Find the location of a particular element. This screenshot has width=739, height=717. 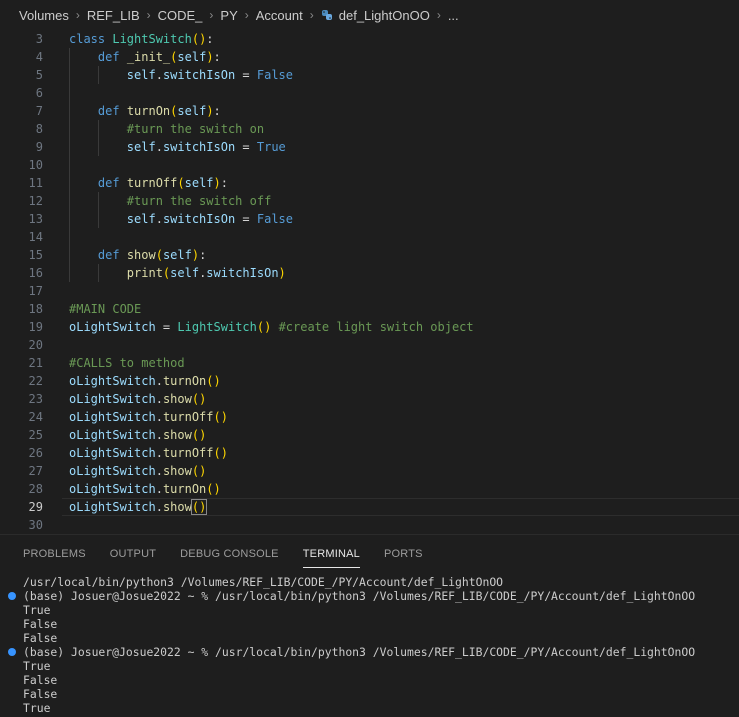

code-line: 17 is located at coordinates (369, 291).